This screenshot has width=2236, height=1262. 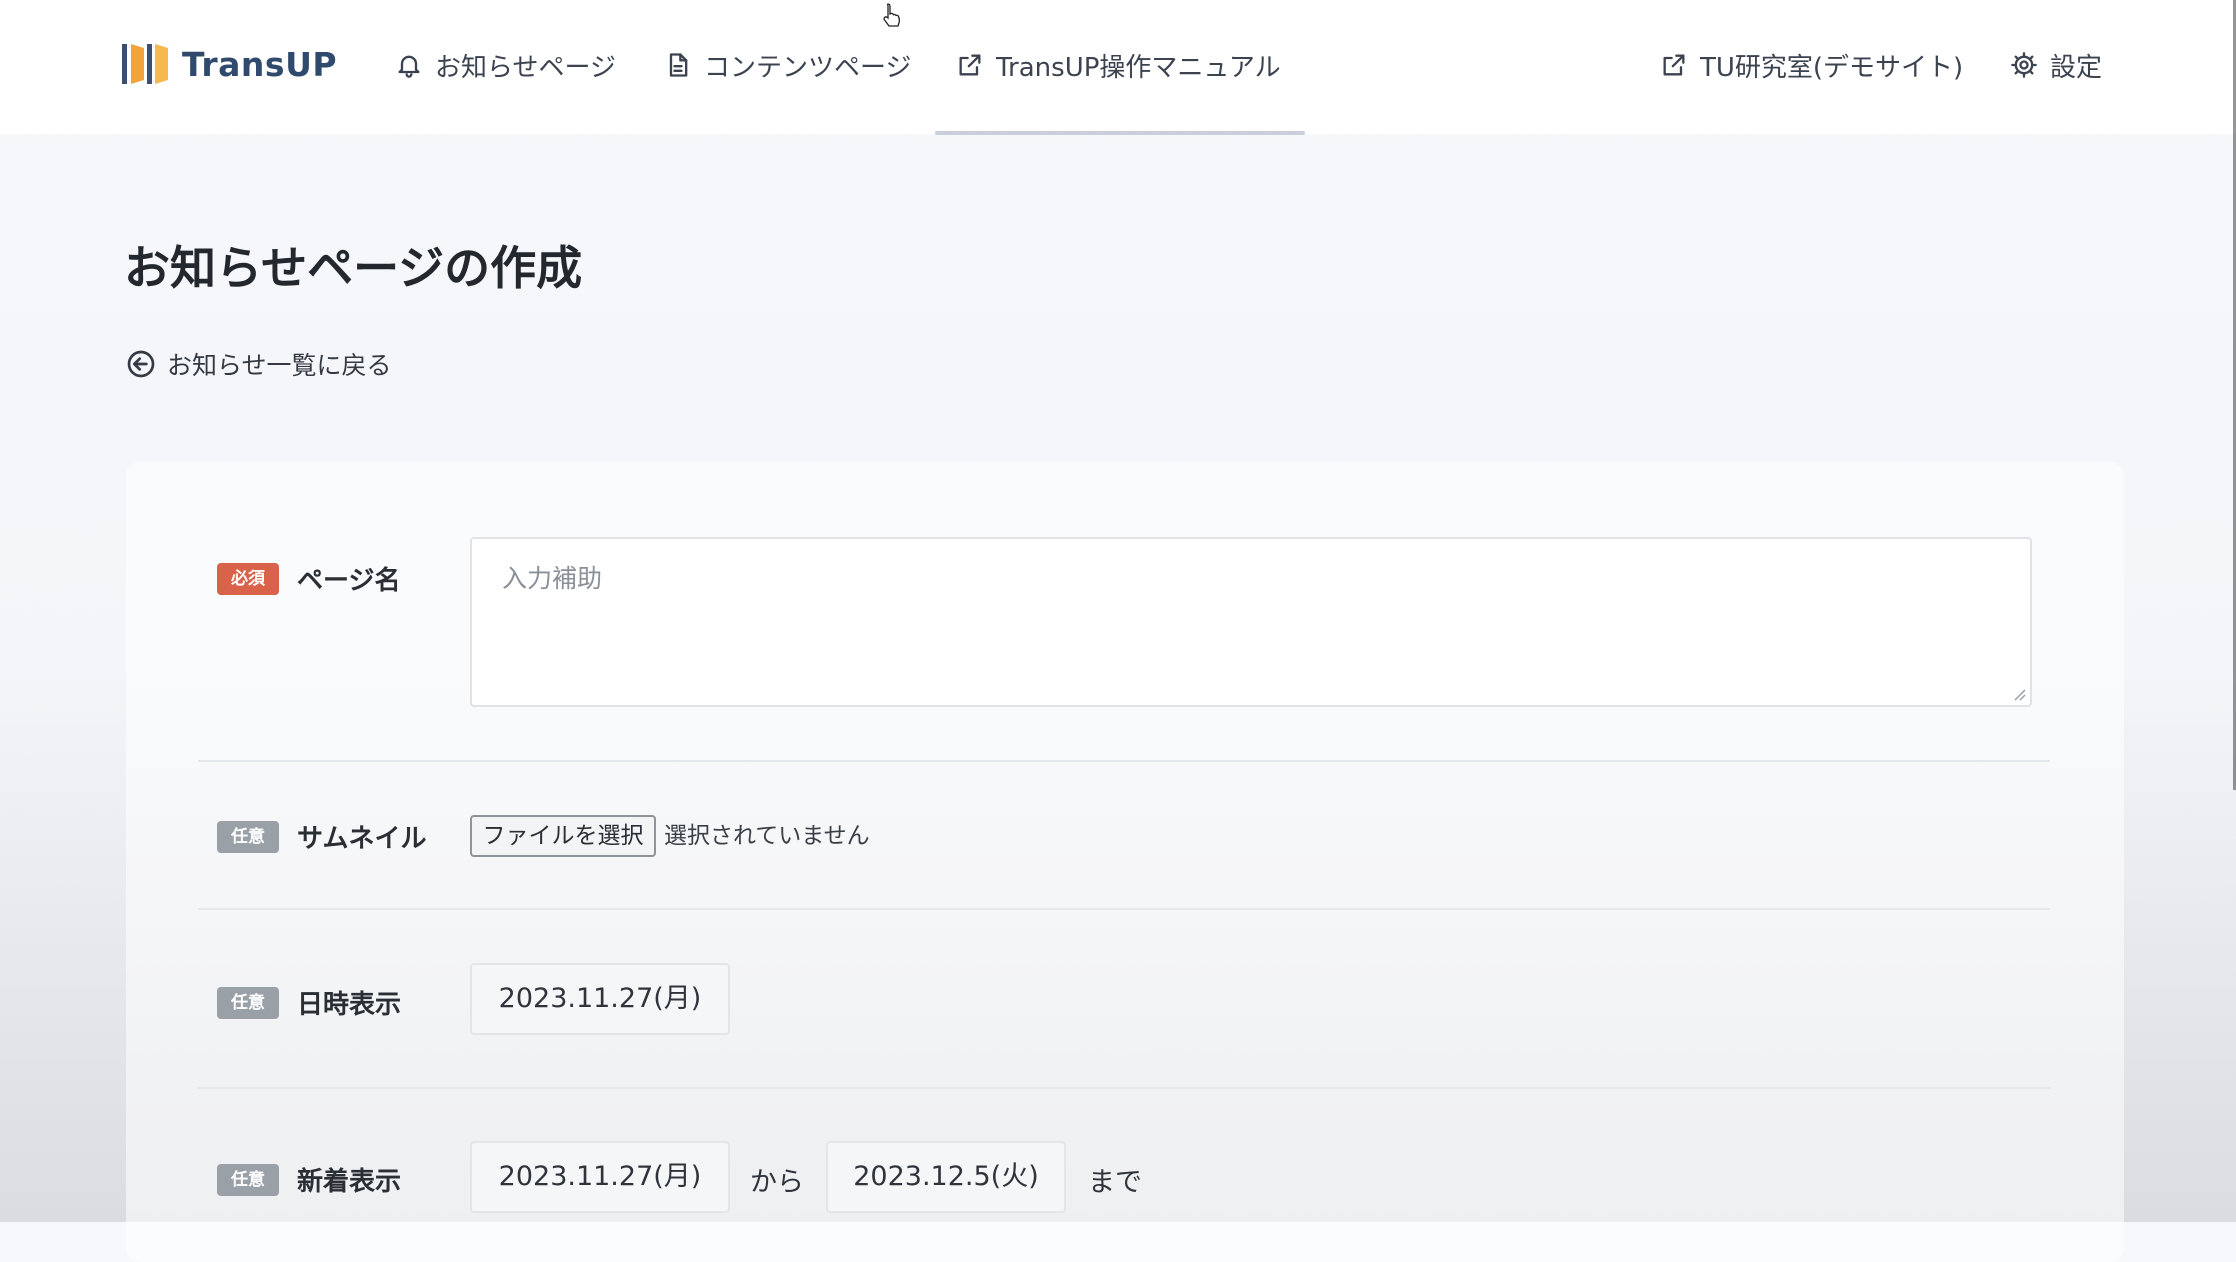 I want to click on logo-mark-icon, so click(x=145, y=64).